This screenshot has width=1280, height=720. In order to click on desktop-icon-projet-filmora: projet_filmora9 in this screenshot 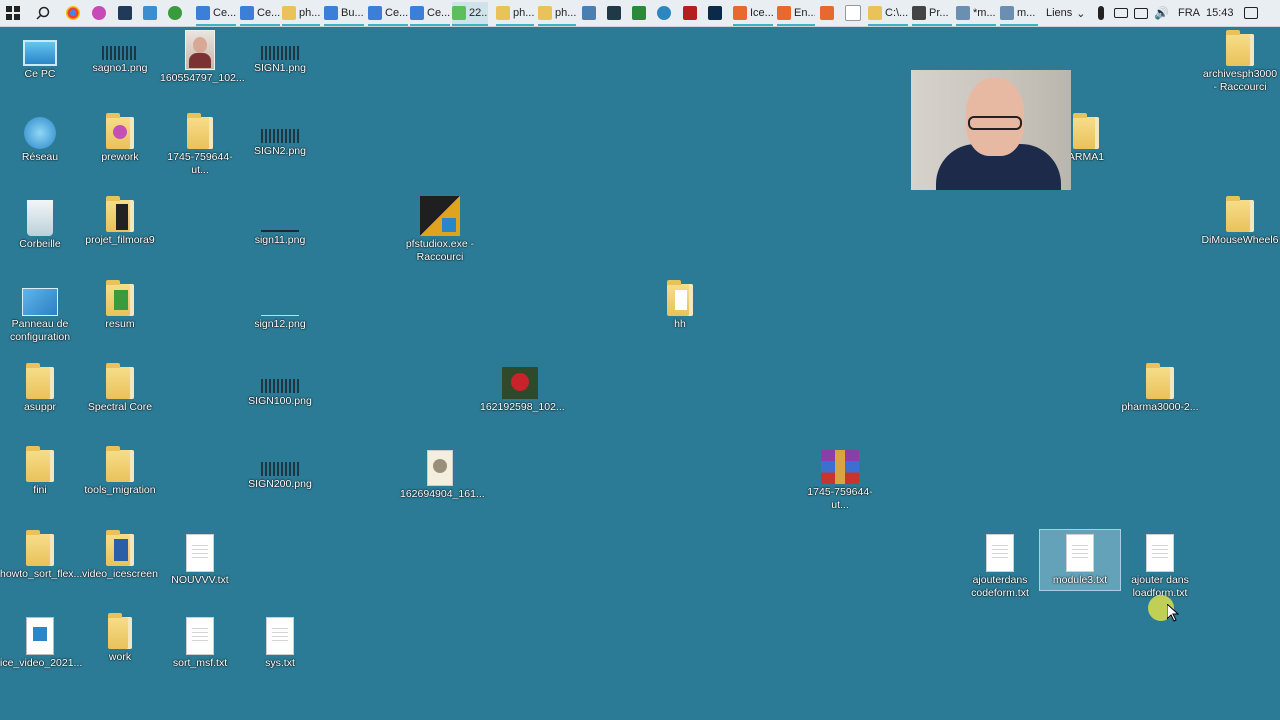, I will do `click(120, 221)`.